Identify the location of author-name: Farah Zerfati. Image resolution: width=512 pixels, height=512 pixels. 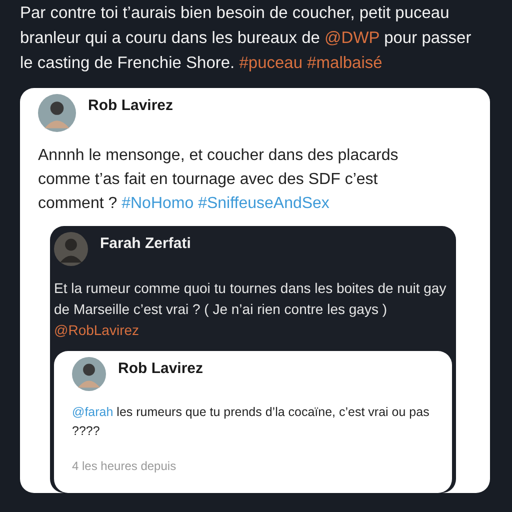
(145, 243).